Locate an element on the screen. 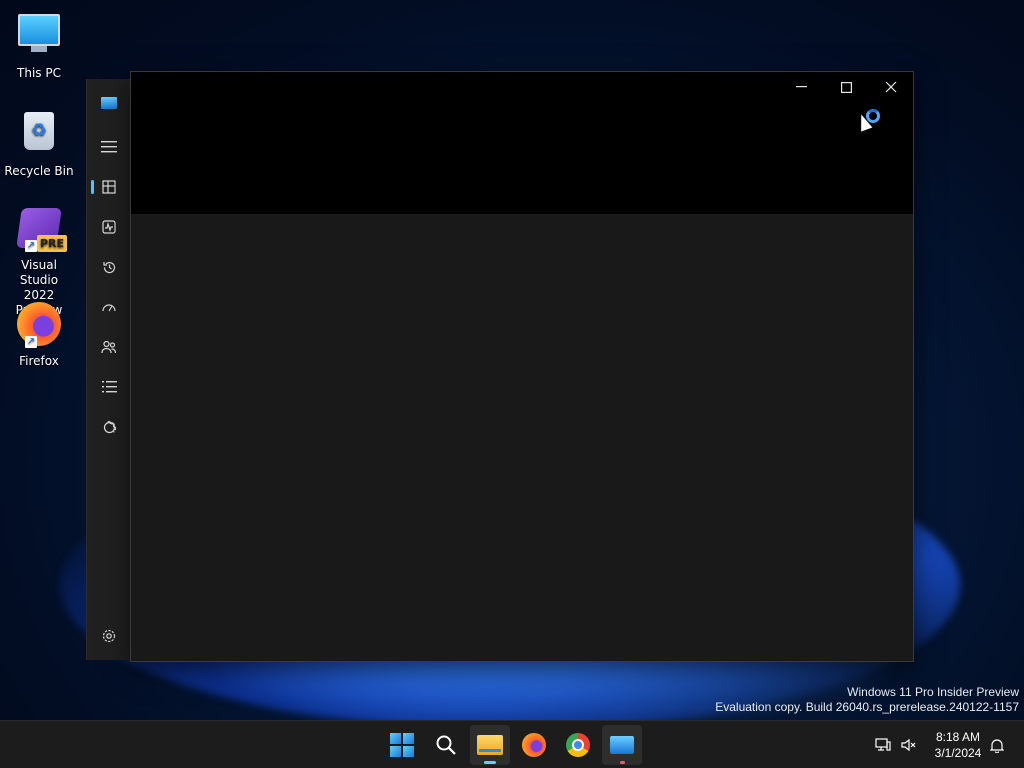 The width and height of the screenshot is (1024, 768). system-tray is located at coordinates (896, 744).